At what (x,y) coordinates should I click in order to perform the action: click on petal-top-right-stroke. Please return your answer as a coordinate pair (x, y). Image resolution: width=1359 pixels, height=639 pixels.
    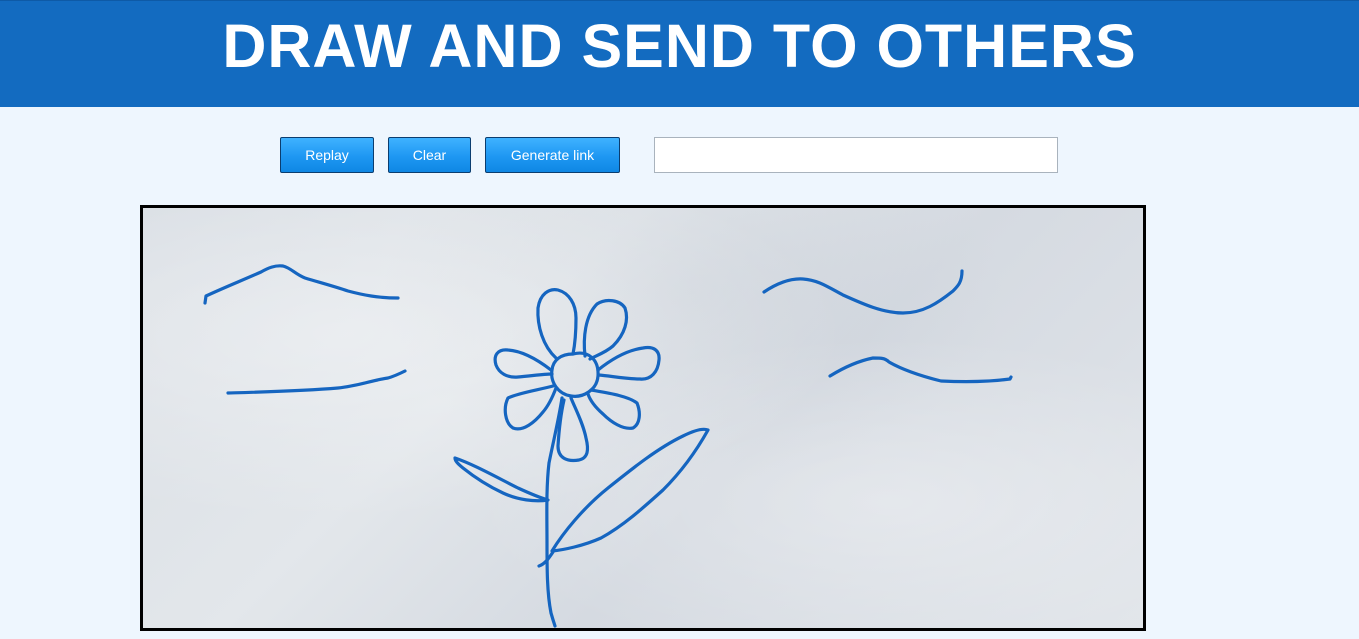
    Looking at the image, I should click on (605, 329).